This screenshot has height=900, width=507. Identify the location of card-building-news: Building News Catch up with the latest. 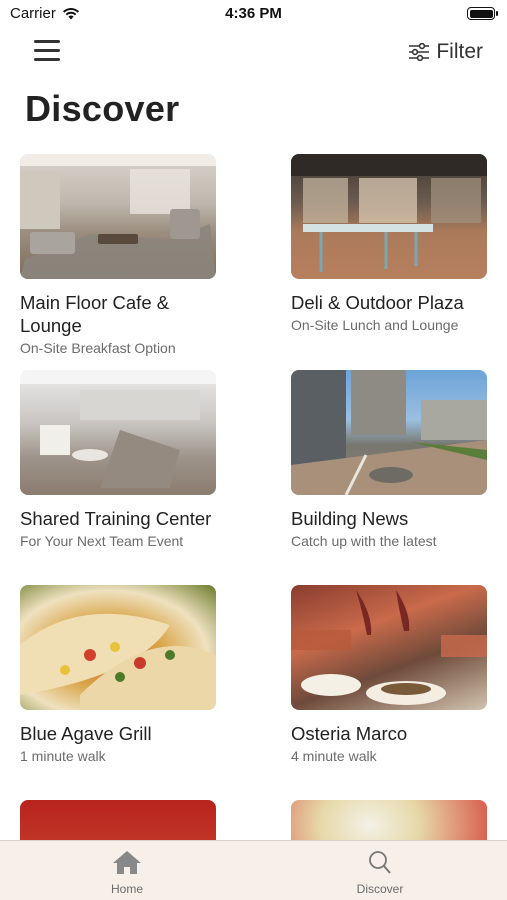
(389, 460).